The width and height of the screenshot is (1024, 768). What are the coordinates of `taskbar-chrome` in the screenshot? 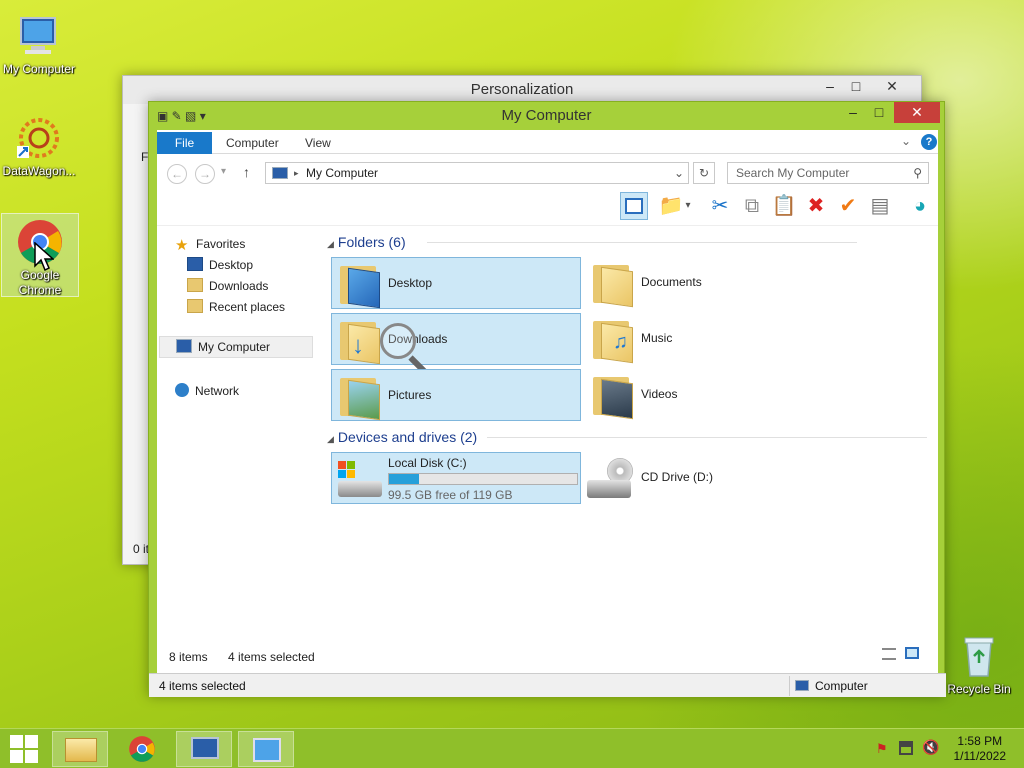 It's located at (142, 749).